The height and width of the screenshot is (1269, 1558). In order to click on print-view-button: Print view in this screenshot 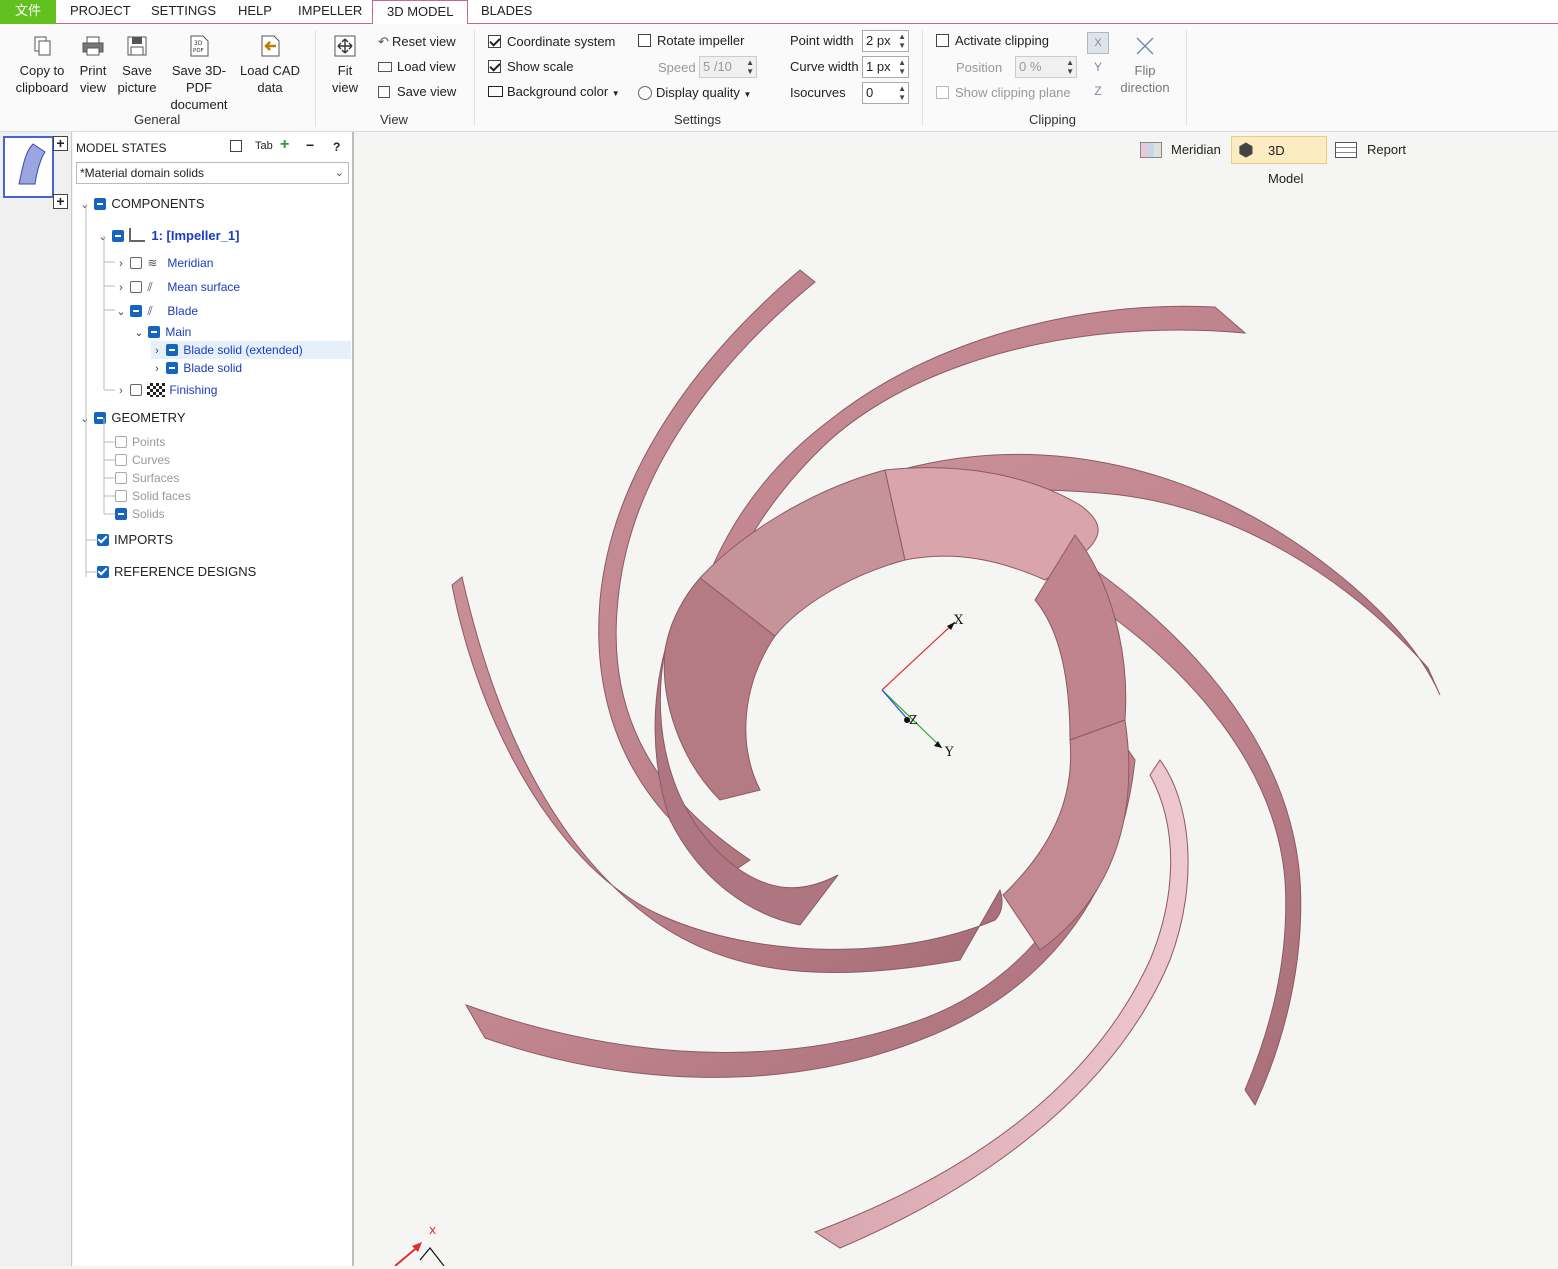, I will do `click(93, 65)`.